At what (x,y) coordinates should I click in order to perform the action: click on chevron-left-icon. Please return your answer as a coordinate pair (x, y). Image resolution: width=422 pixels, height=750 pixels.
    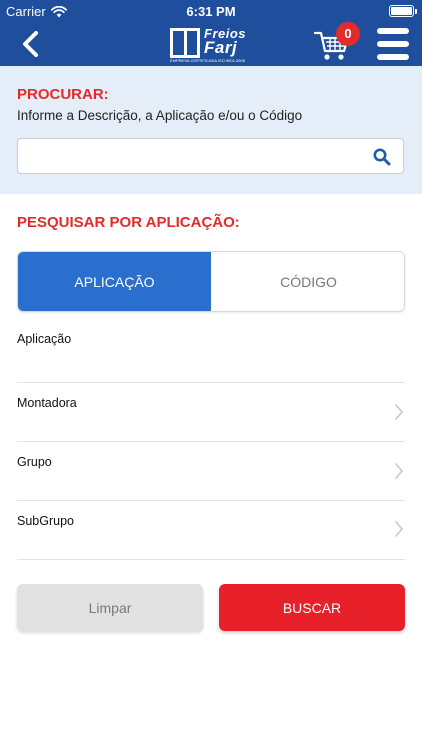
    Looking at the image, I should click on (30, 44).